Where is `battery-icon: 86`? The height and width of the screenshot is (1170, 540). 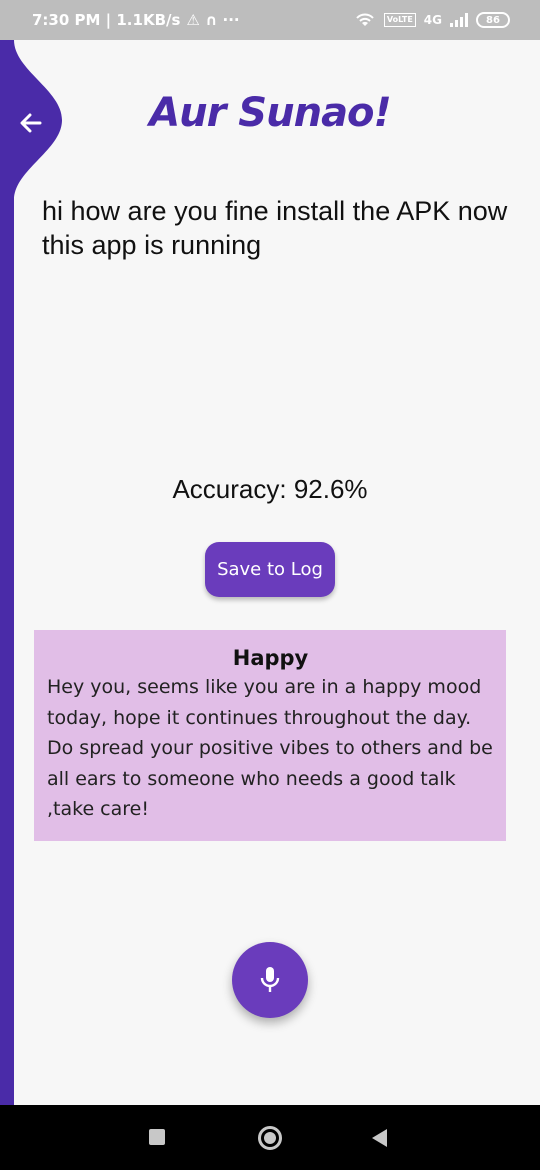 battery-icon: 86 is located at coordinates (493, 20).